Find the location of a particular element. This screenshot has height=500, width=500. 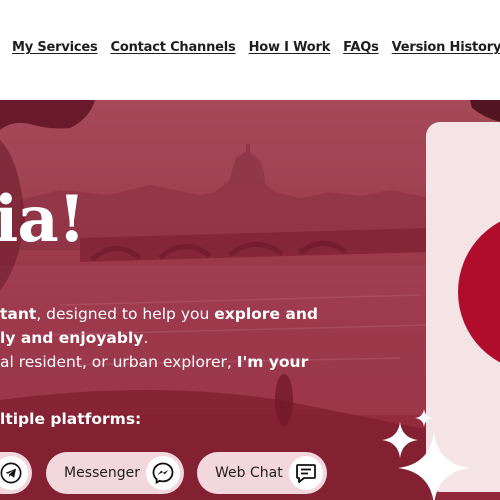

tiny-sparkle-icon is located at coordinates (424, 418).